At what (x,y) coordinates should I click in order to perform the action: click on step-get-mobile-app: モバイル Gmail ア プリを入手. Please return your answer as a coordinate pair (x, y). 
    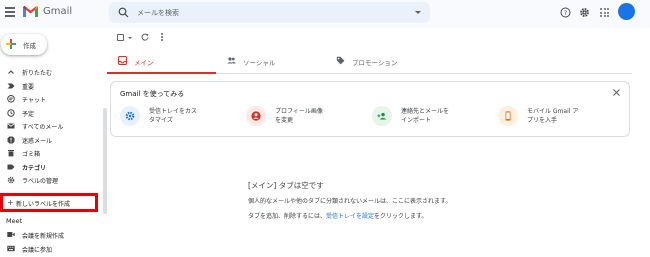
    Looking at the image, I should click on (560, 117).